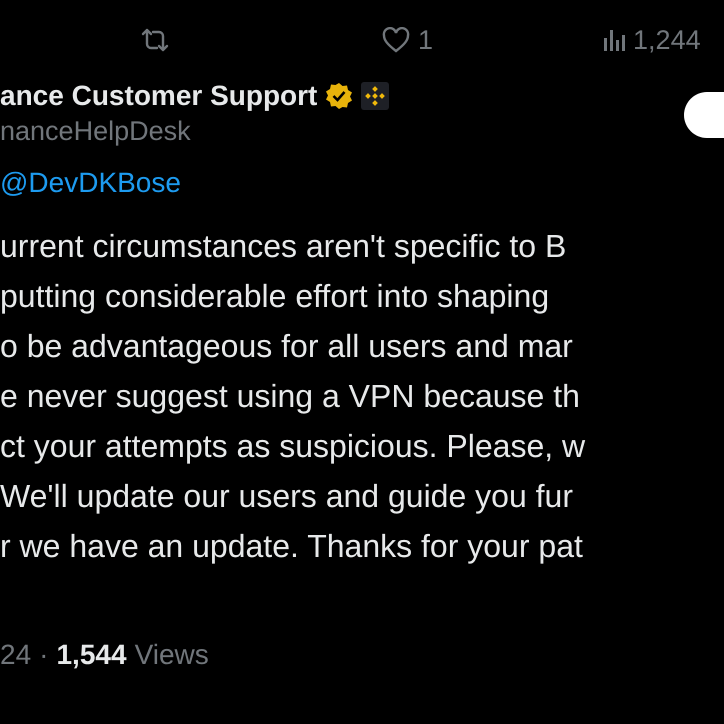  I want to click on reply-text-line: o be advantageous for all users and mar, so click(287, 346).